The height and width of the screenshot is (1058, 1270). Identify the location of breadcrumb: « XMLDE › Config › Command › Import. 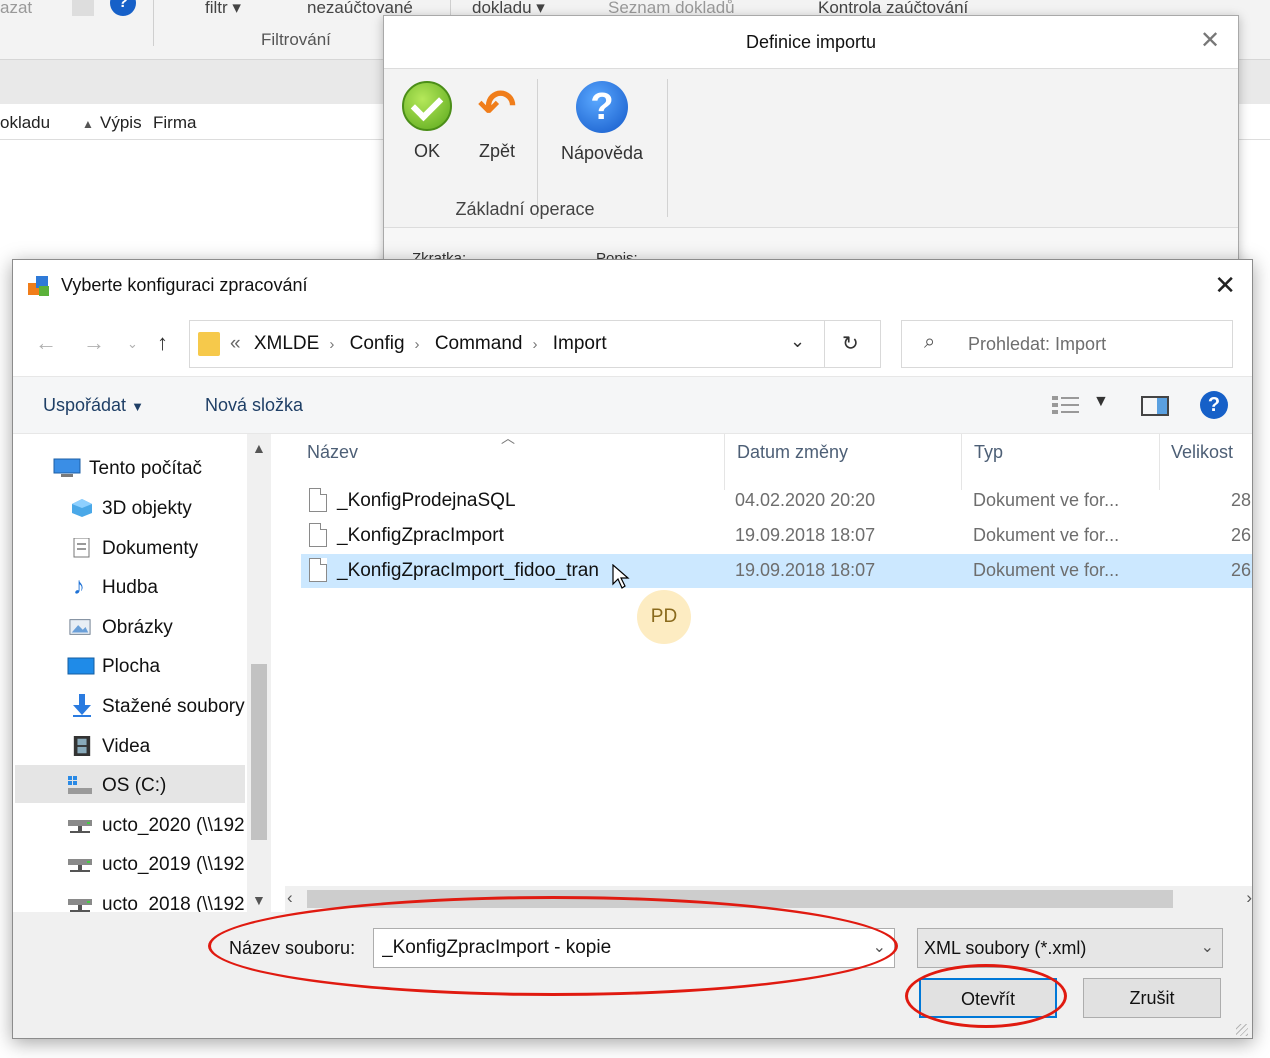
(418, 343).